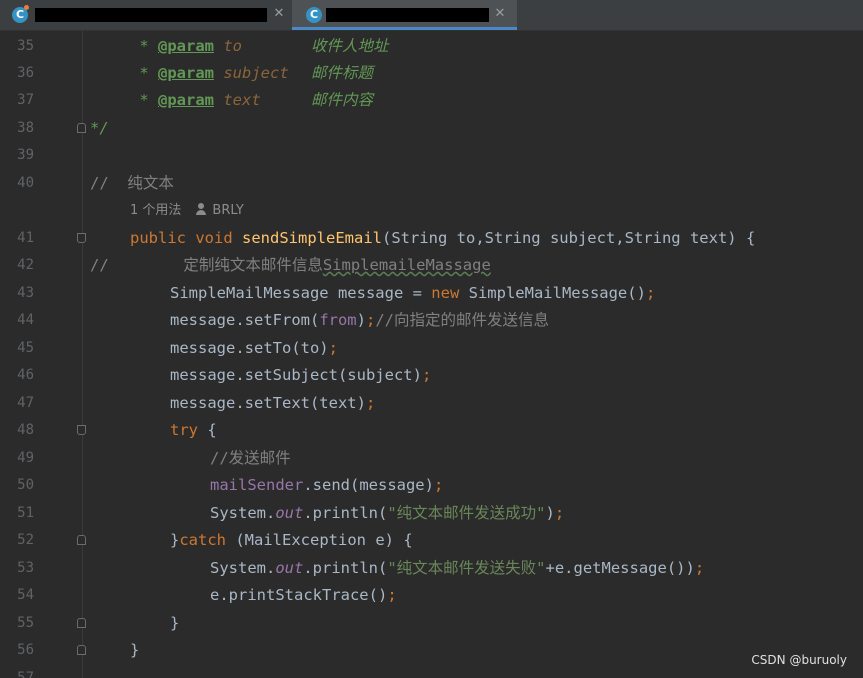  Describe the element at coordinates (466, 568) in the screenshot. I see `string-literal: "纯文本邮件发送失败"` at that location.